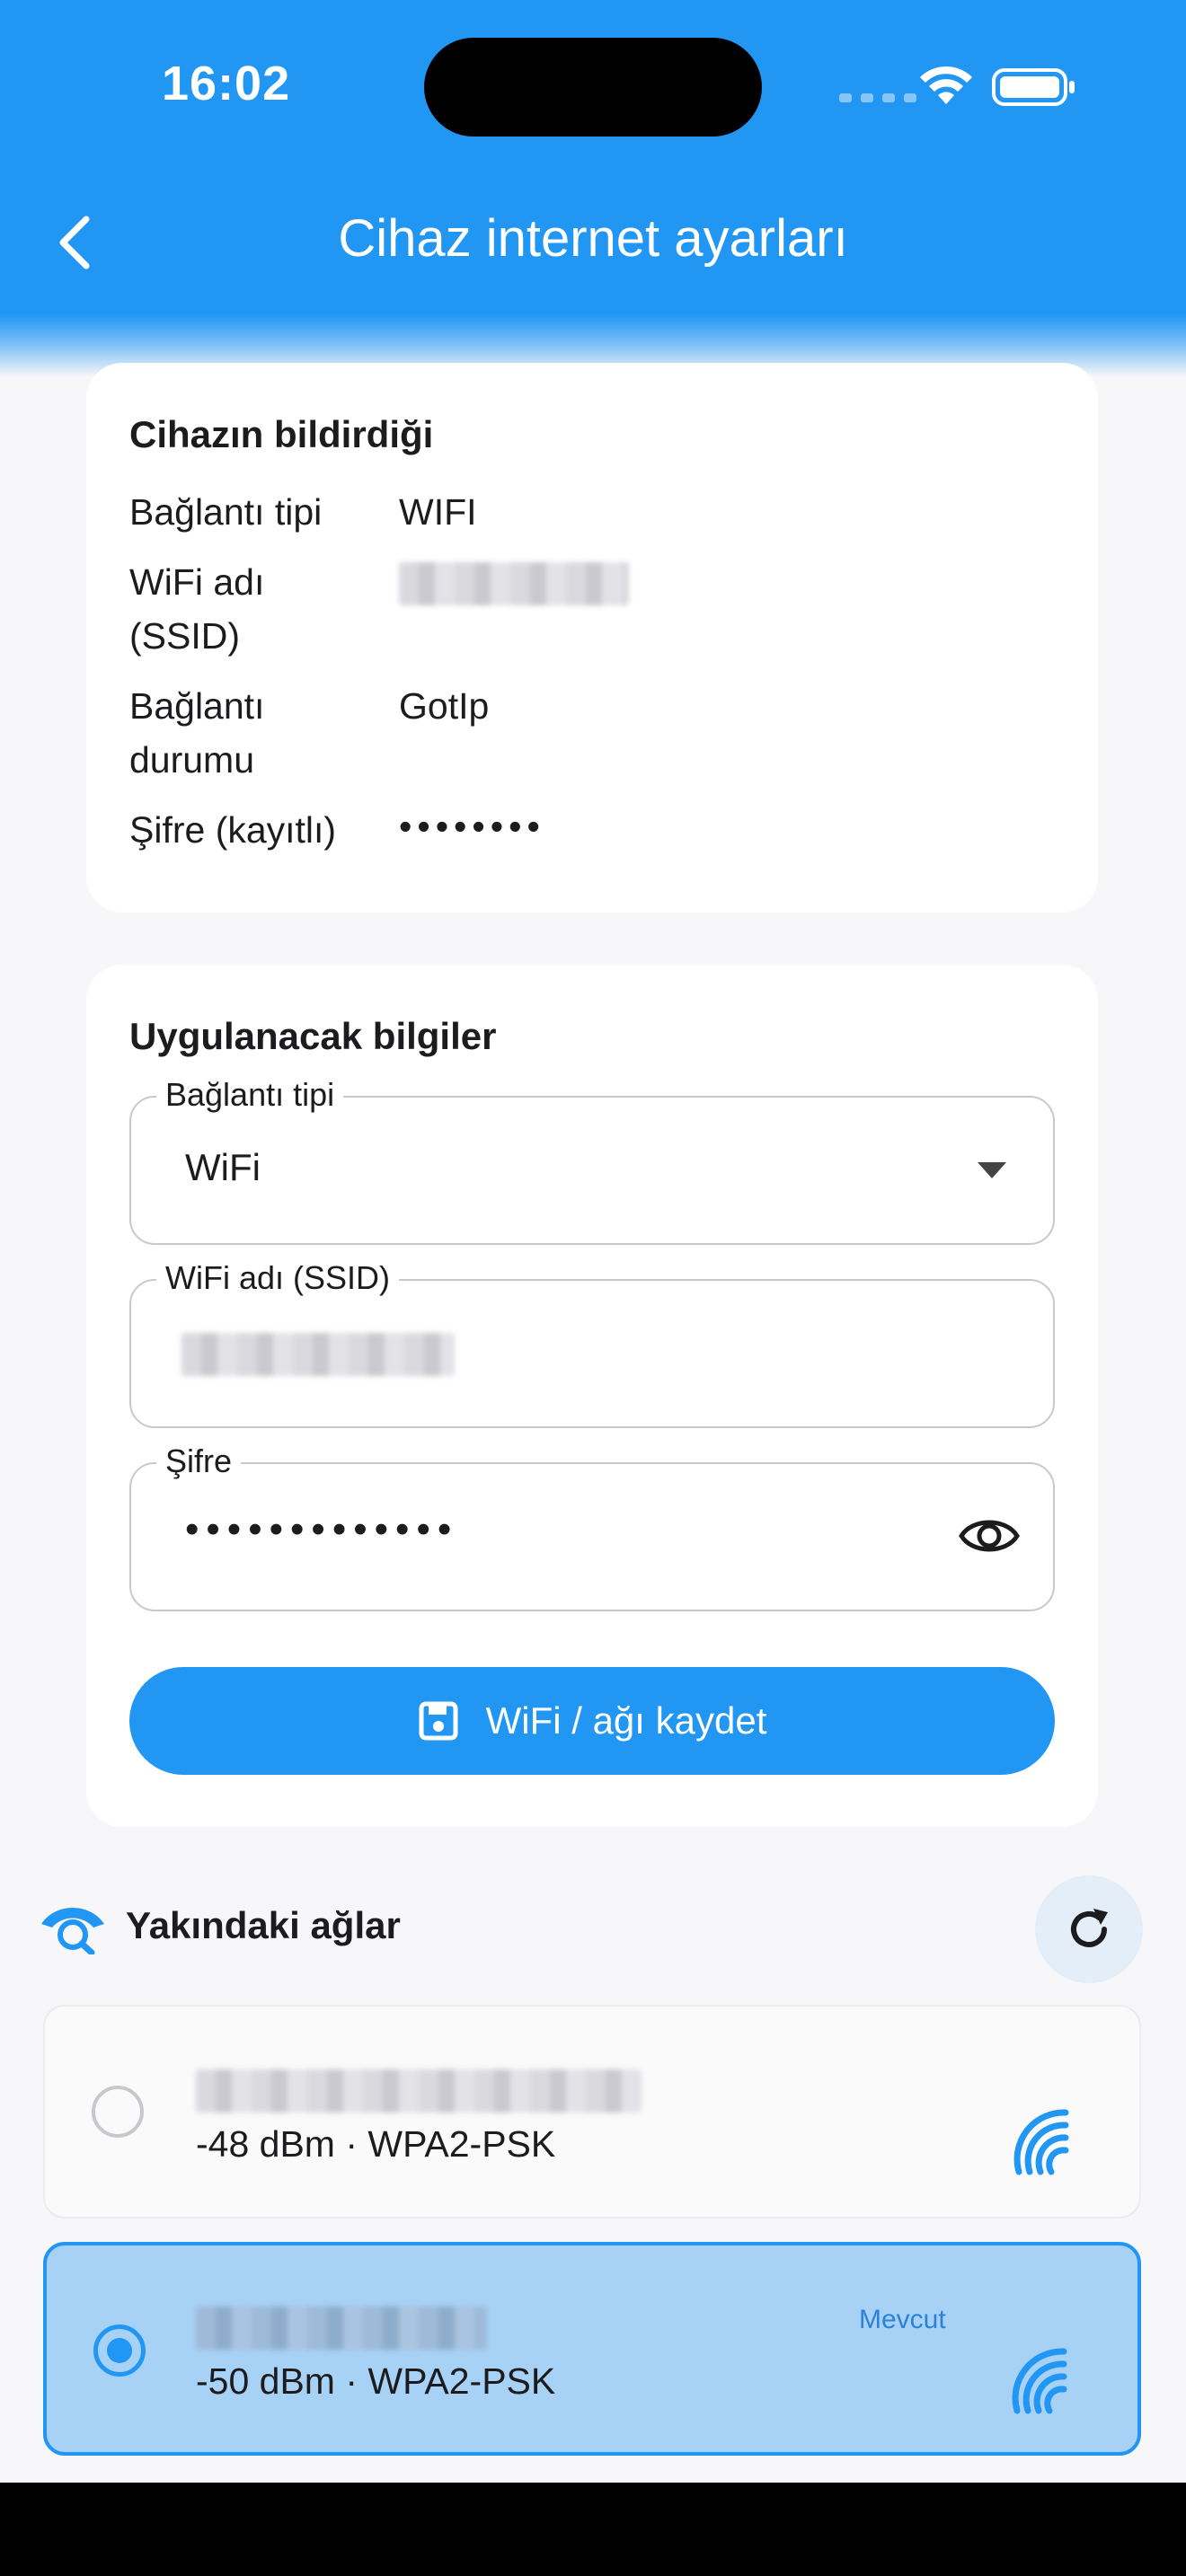 The image size is (1186, 2576). What do you see at coordinates (593, 188) in the screenshot?
I see `app-header: 16:02 Cihaz internet ayarları` at bounding box center [593, 188].